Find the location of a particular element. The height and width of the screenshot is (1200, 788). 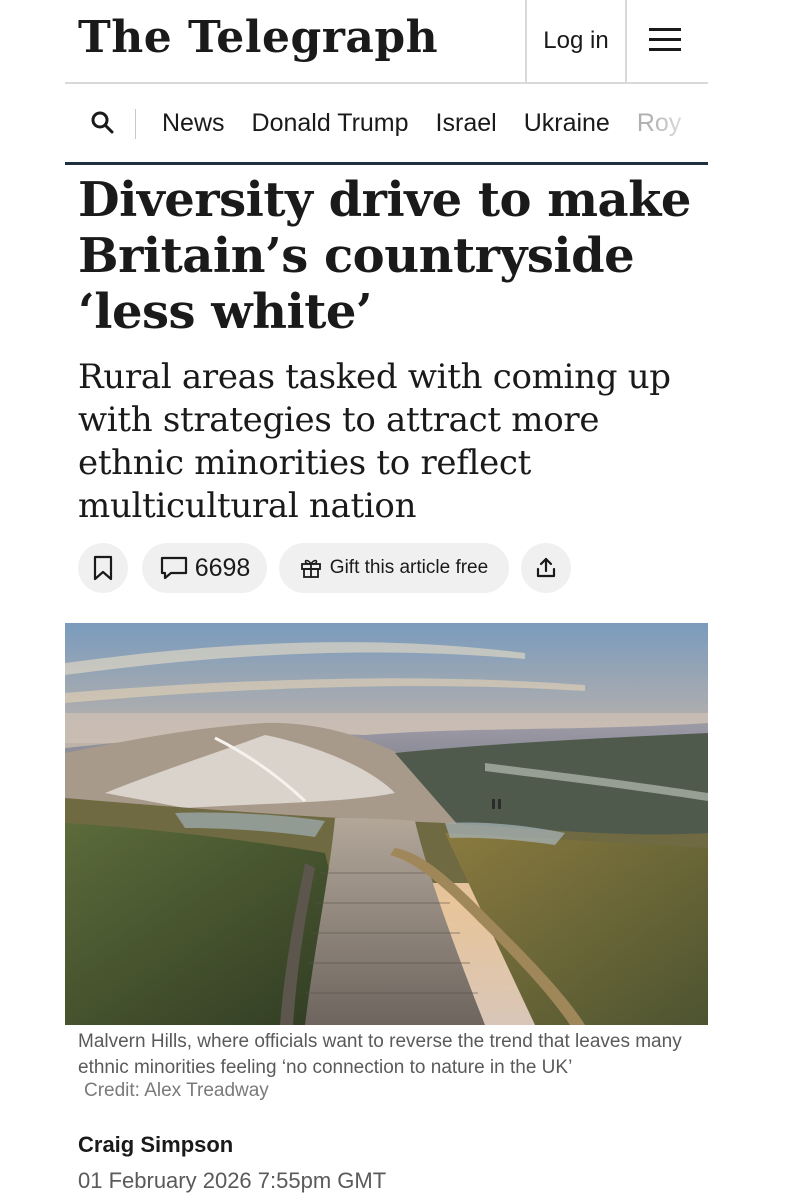

gift-icon is located at coordinates (310, 568).